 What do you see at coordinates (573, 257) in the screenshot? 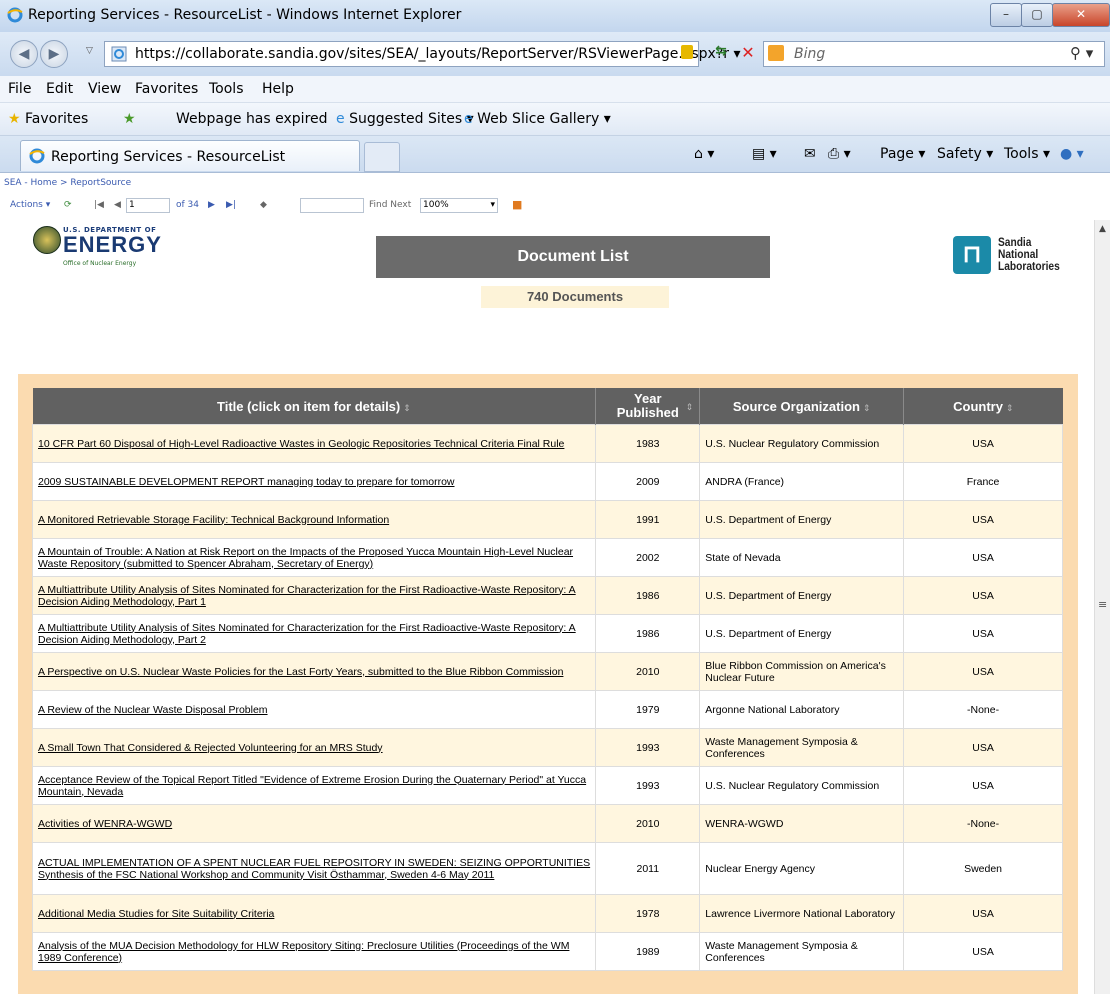
I see `report-title-banner: Document List` at bounding box center [573, 257].